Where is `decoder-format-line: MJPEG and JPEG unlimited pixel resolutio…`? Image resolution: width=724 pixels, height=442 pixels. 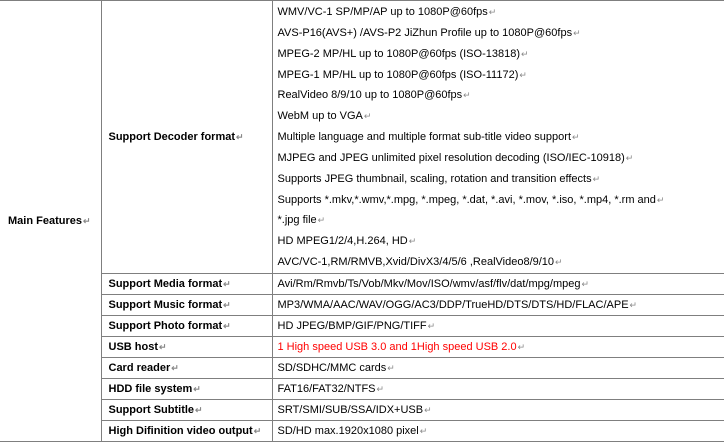 decoder-format-line: MJPEG and JPEG unlimited pixel resolutio… is located at coordinates (455, 157).